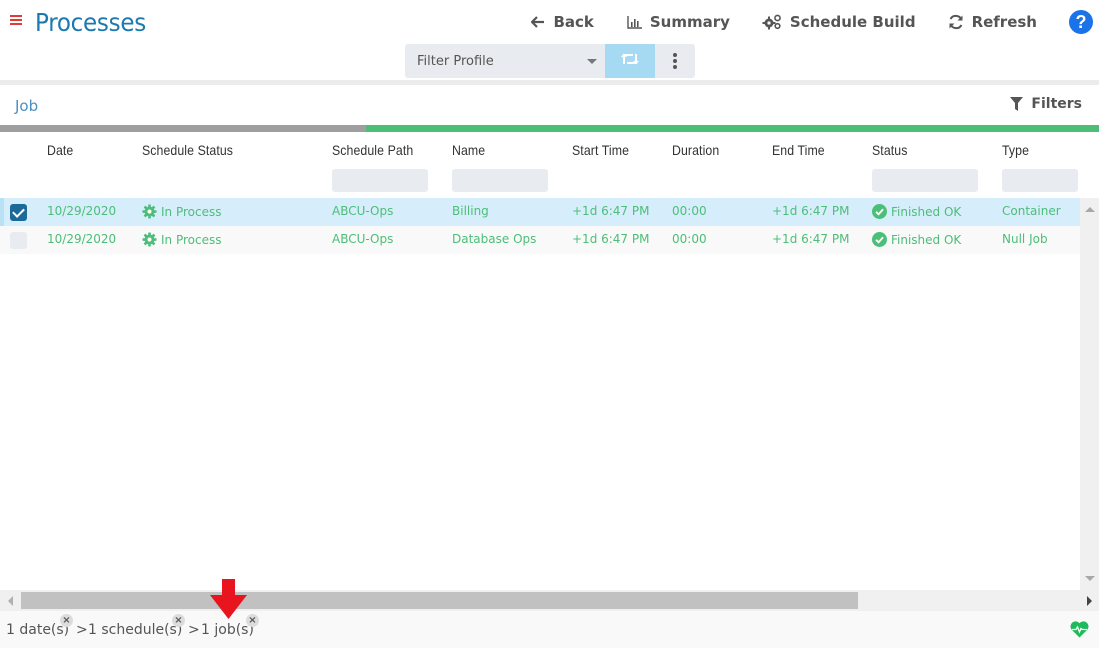 Image resolution: width=1099 pixels, height=648 pixels. I want to click on name-filter-input, so click(500, 180).